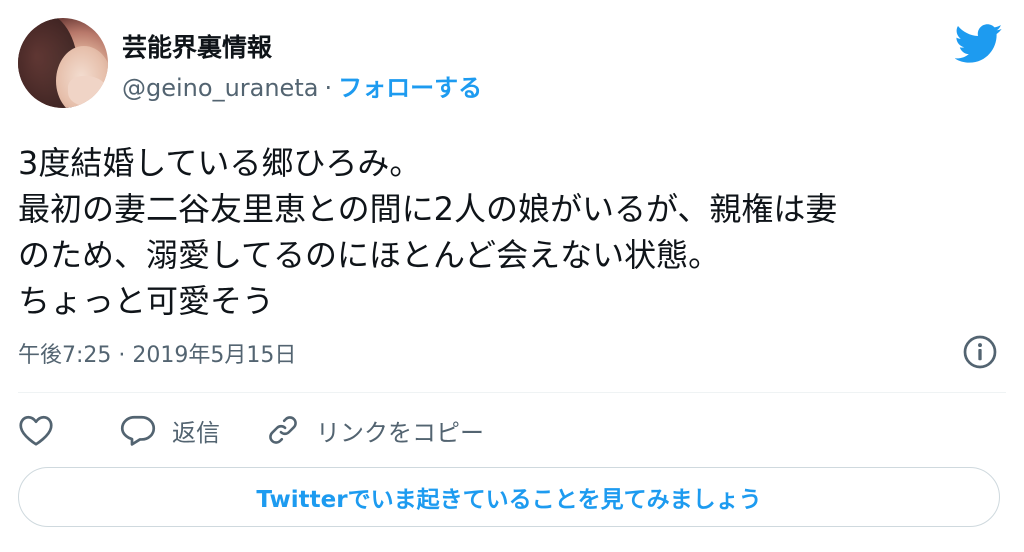 This screenshot has width=1024, height=552. I want to click on tweet-timestamp: 午後7:25 · 2019年5月15日, so click(157, 353).